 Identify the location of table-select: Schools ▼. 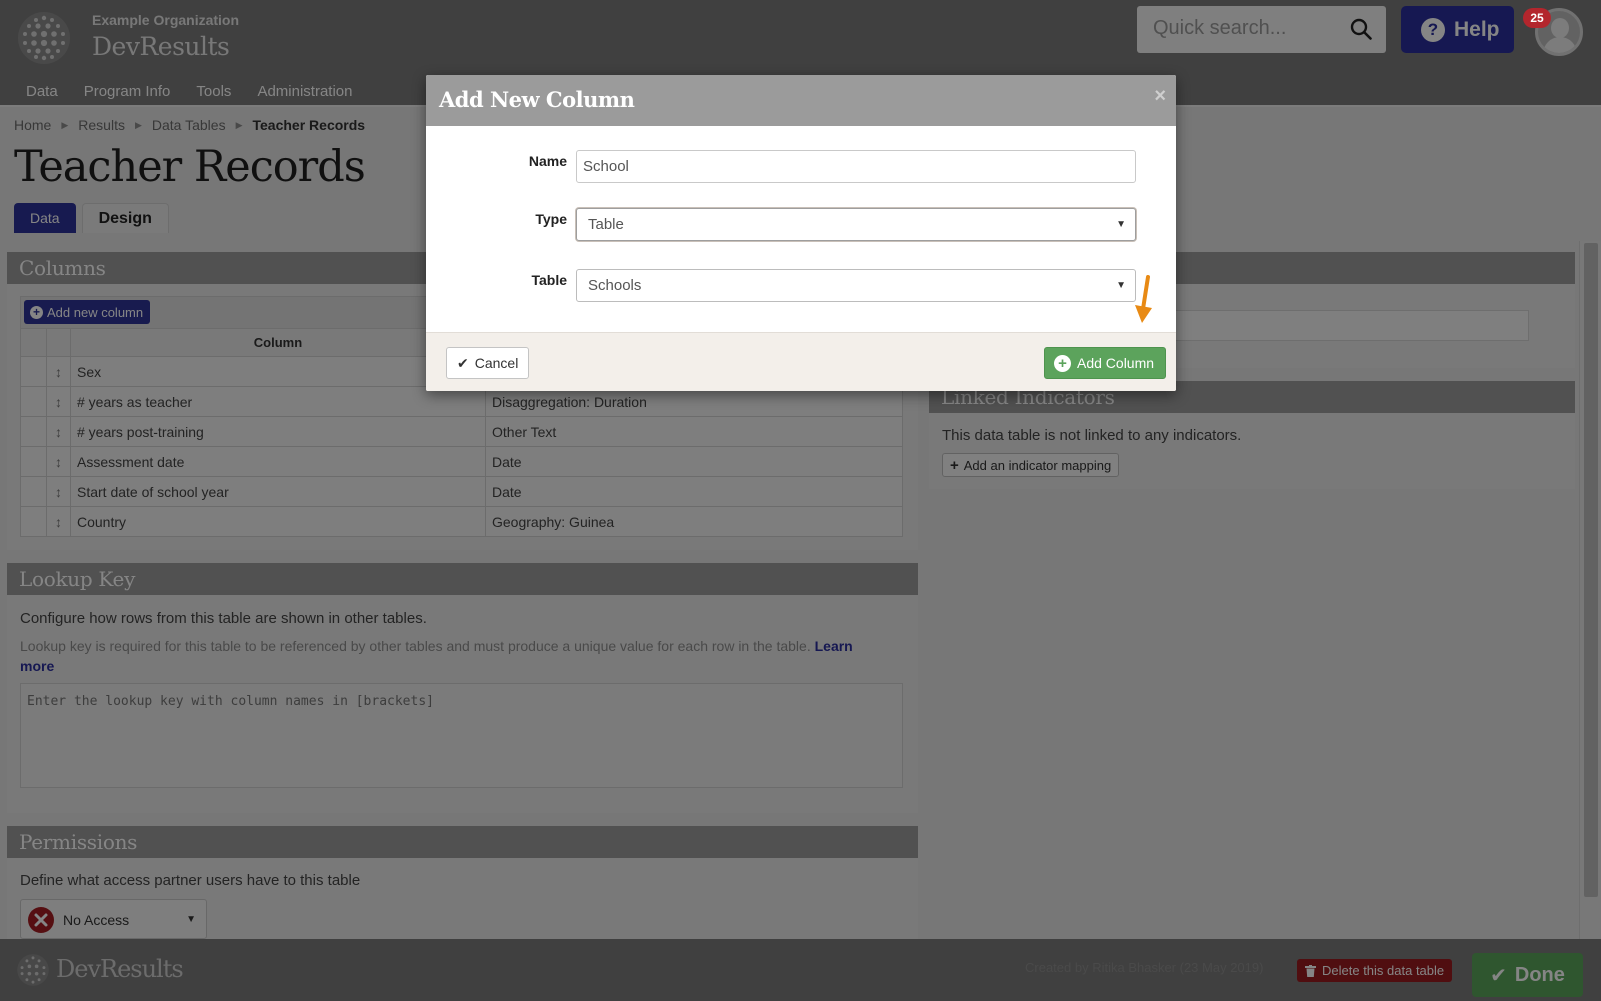
(856, 285).